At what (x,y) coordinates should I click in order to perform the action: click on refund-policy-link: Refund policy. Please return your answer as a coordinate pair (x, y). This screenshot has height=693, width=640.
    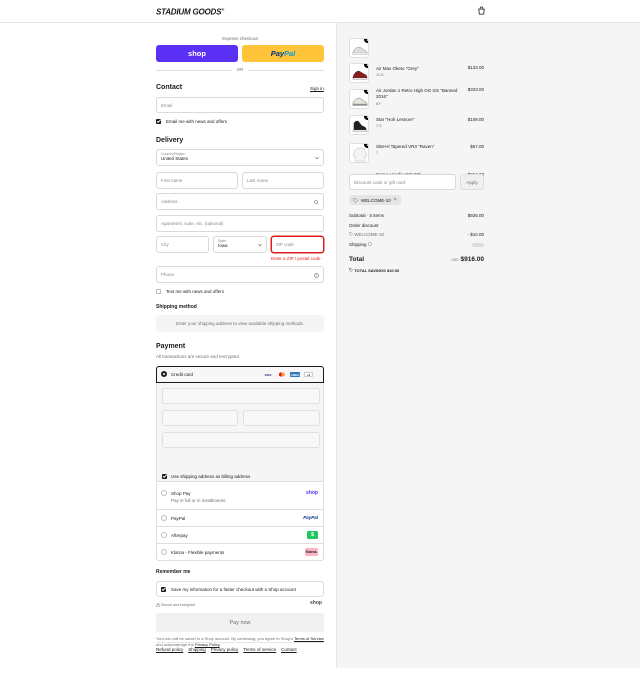
    Looking at the image, I should click on (169, 649).